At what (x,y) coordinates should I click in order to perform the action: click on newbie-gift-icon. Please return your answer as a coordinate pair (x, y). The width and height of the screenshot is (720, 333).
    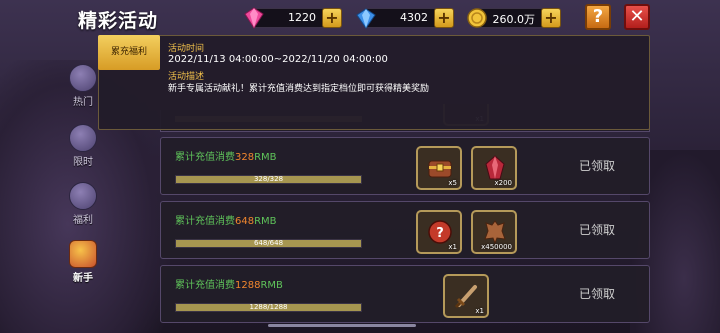
    Looking at the image, I should click on (83, 254).